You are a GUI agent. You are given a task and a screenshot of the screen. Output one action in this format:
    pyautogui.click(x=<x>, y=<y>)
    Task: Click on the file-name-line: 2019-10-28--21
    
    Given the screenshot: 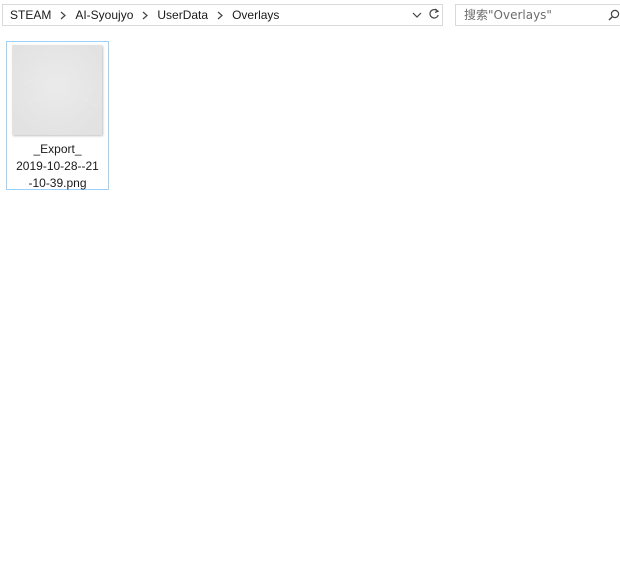 What is the action you would take?
    pyautogui.click(x=57, y=166)
    